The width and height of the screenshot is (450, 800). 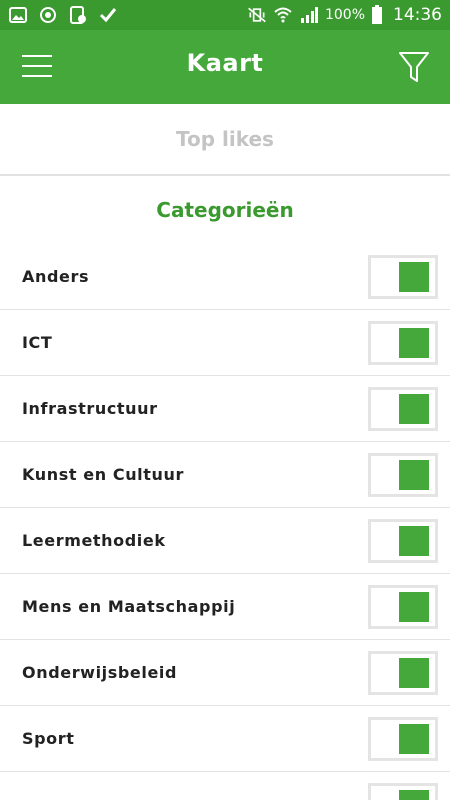 I want to click on category-row-ict: ICT, so click(x=225, y=343).